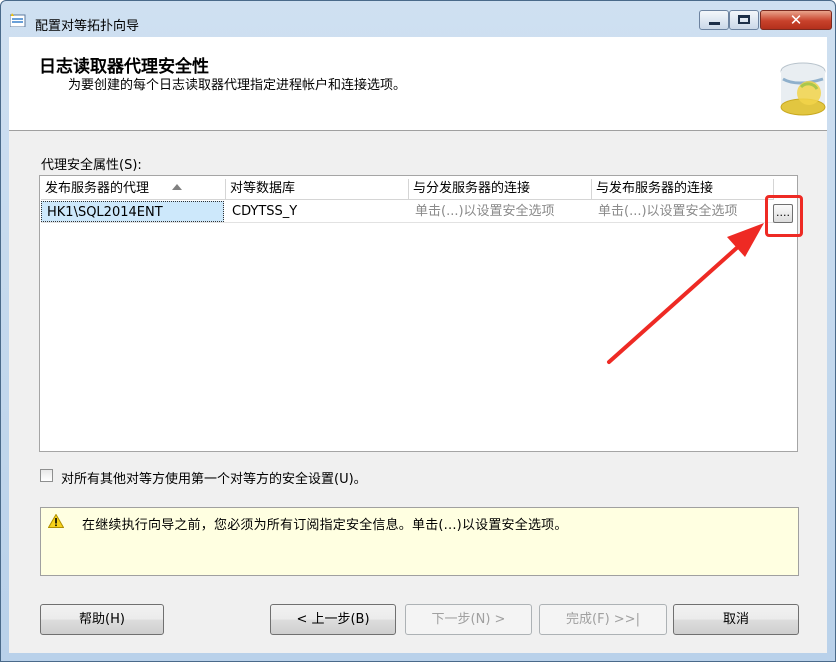  I want to click on help-button: 帮助(H), so click(102, 619).